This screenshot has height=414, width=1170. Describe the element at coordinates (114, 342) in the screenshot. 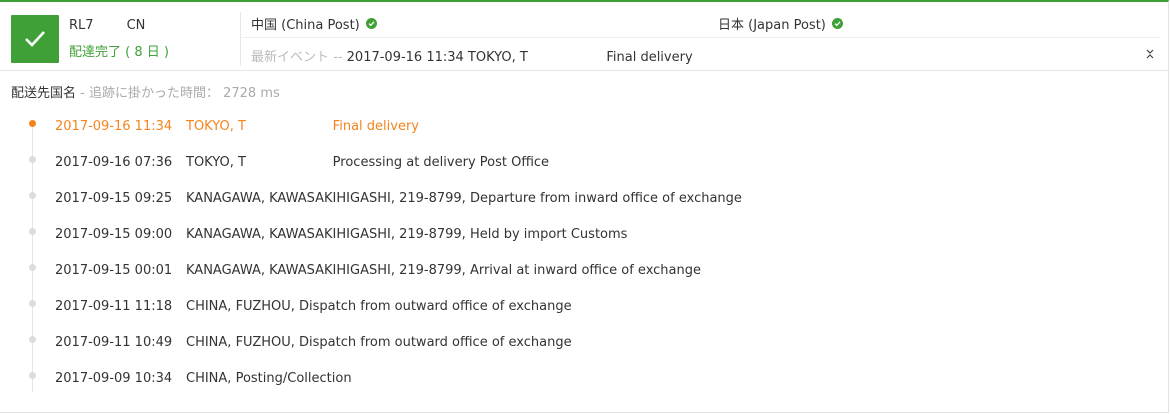

I see `event-time: 2017-09-11 10:49` at that location.